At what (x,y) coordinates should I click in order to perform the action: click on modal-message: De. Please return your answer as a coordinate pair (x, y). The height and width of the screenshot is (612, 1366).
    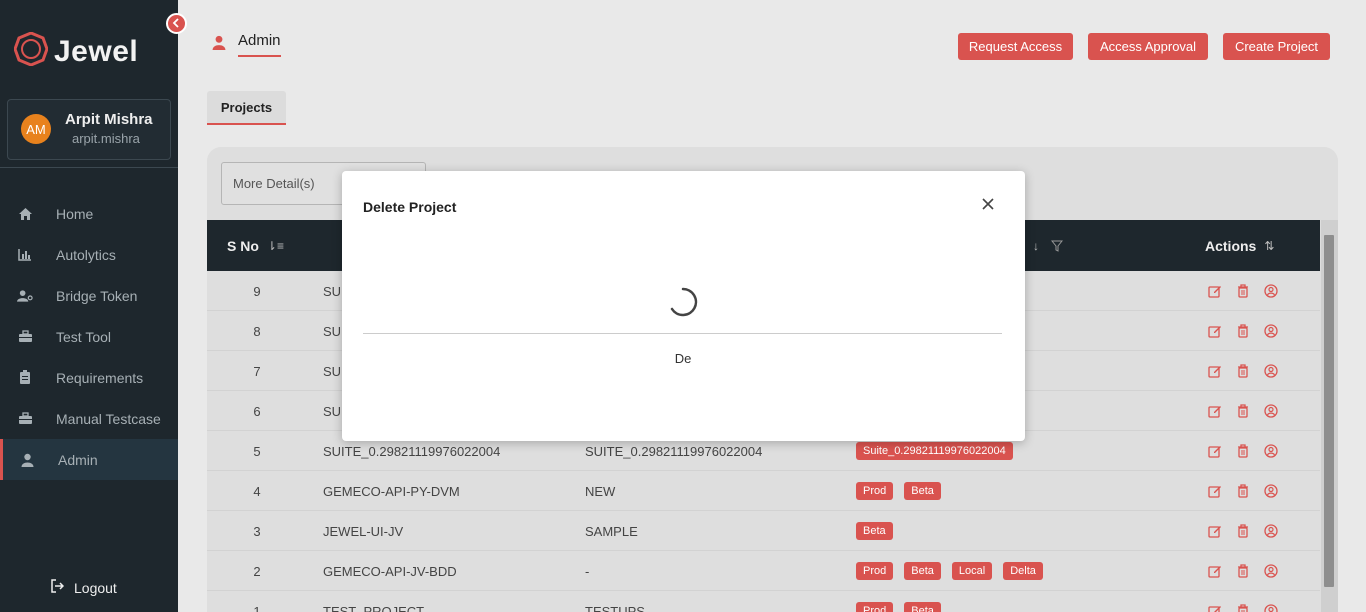
    Looking at the image, I should click on (683, 358).